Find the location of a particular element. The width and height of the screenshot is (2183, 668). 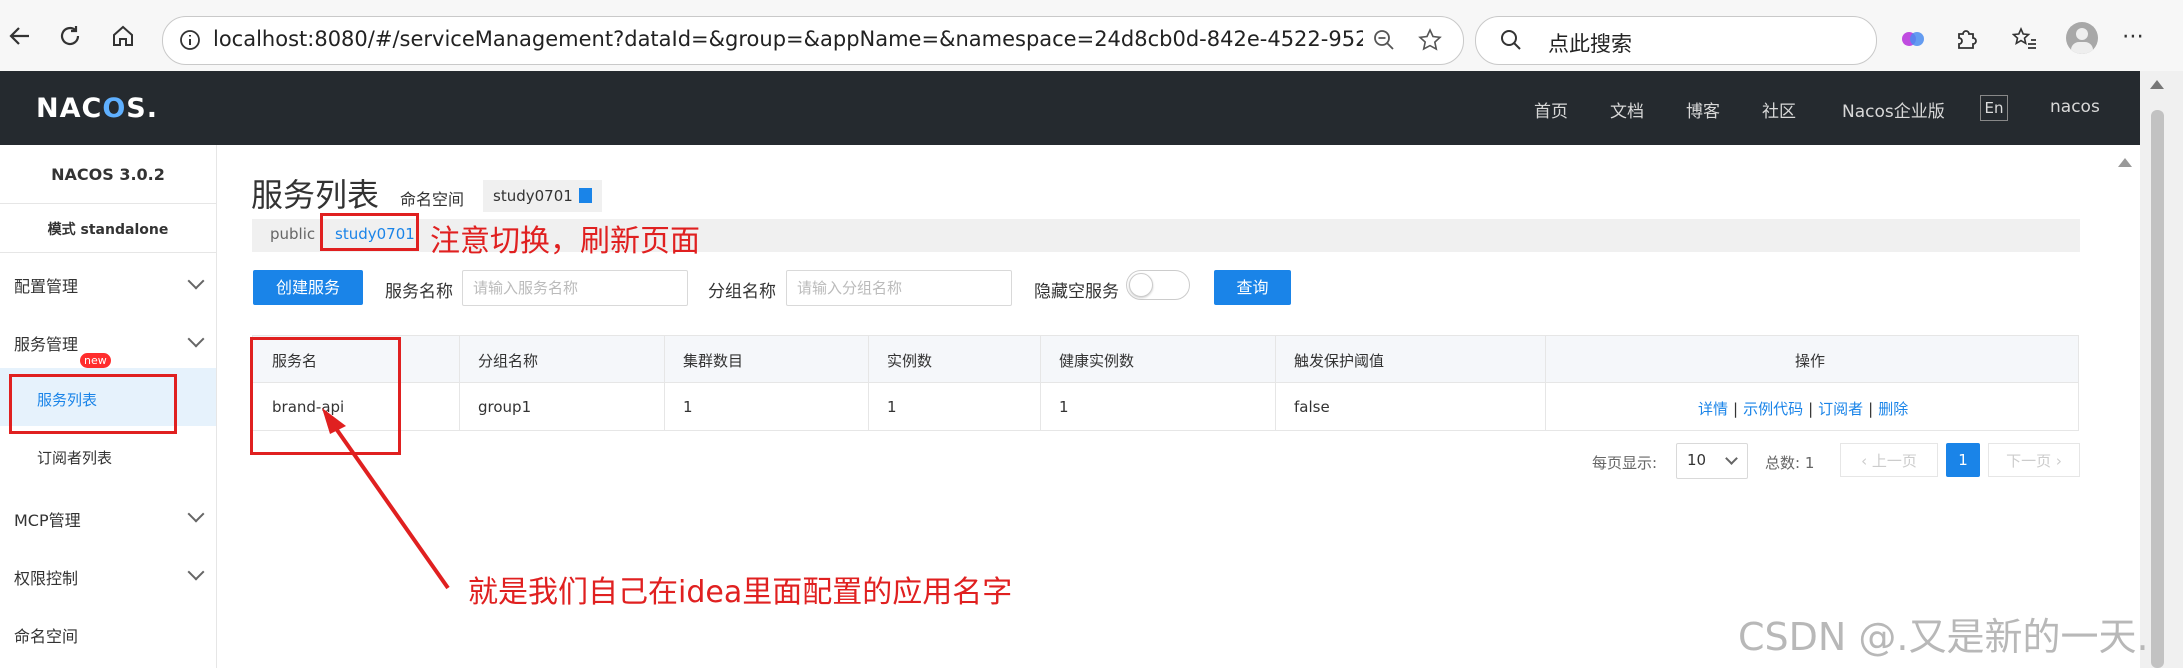

sample-code-link: 示例代码 is located at coordinates (1773, 409).